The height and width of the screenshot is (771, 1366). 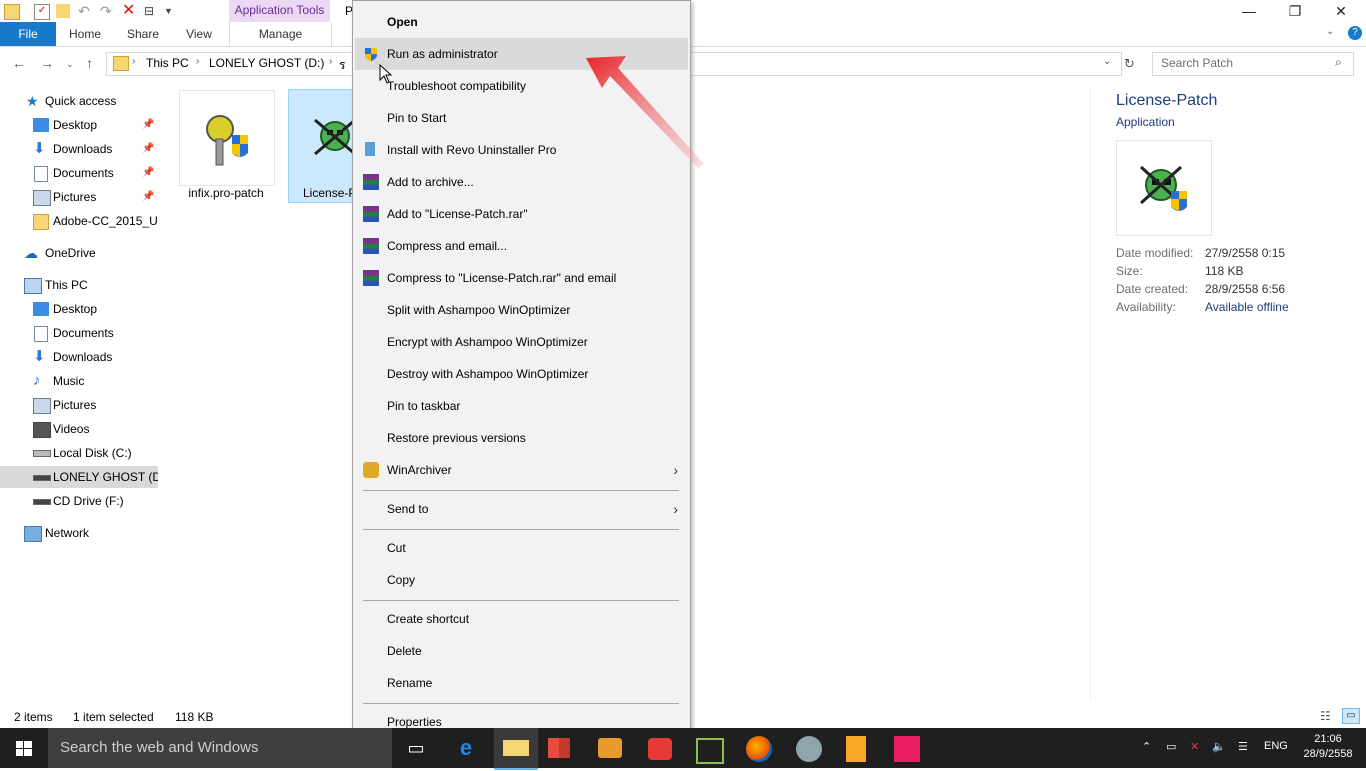 What do you see at coordinates (79, 381) in the screenshot?
I see `nav-pc-music: ♪ Music` at bounding box center [79, 381].